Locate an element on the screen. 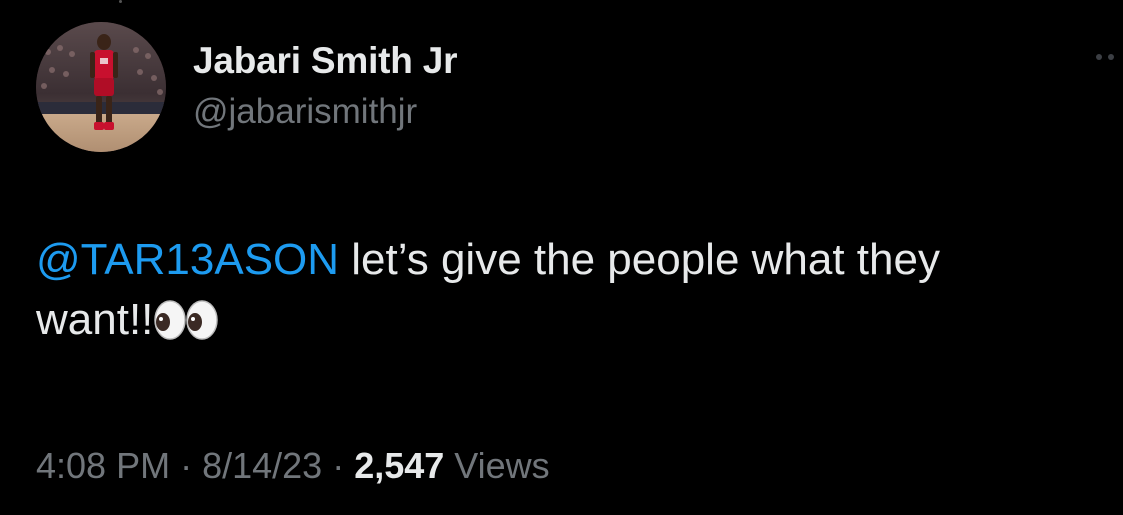 The width and height of the screenshot is (1123, 515). views-label: Views is located at coordinates (497, 465).